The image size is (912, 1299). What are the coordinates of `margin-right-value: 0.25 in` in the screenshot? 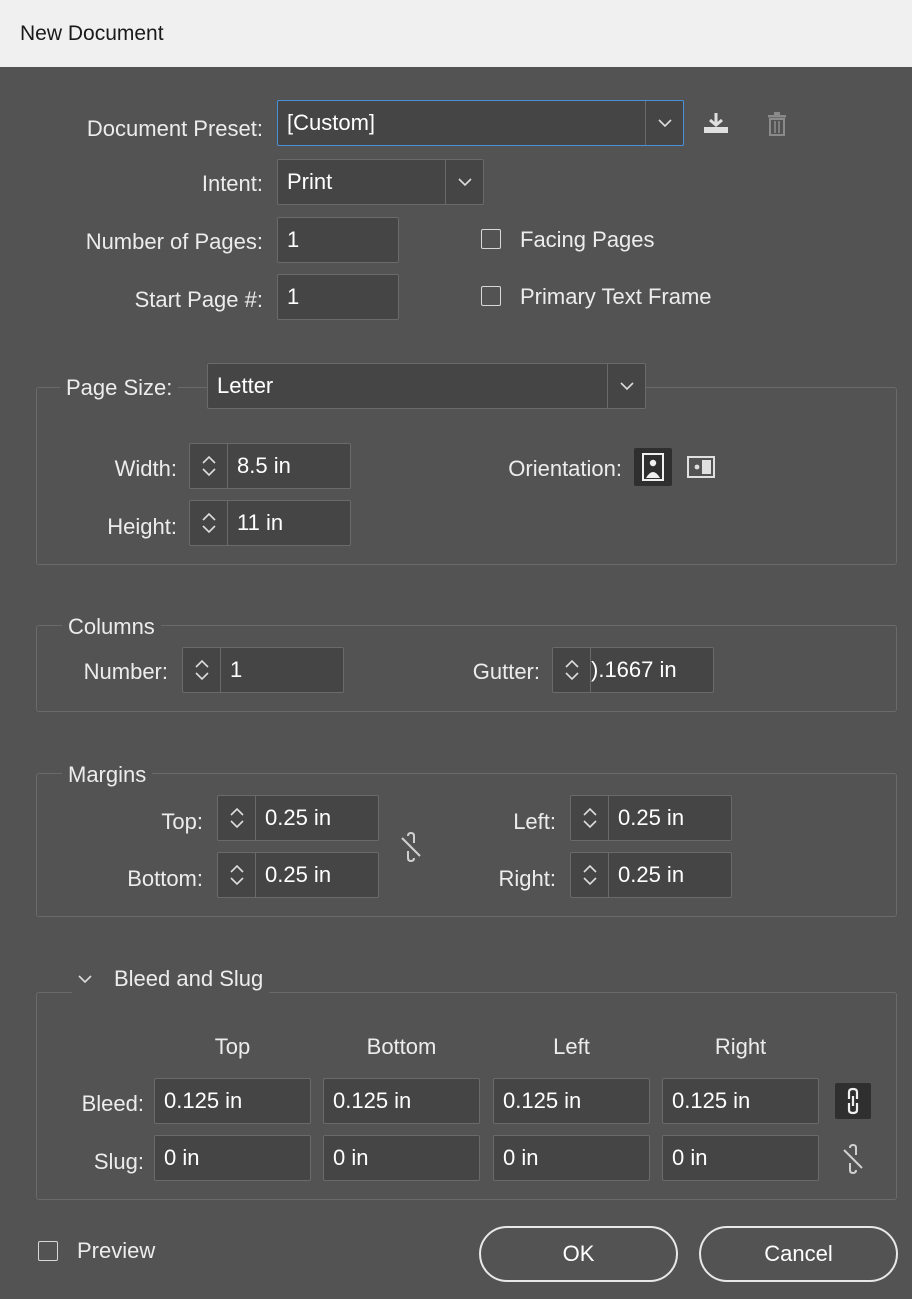 It's located at (651, 874).